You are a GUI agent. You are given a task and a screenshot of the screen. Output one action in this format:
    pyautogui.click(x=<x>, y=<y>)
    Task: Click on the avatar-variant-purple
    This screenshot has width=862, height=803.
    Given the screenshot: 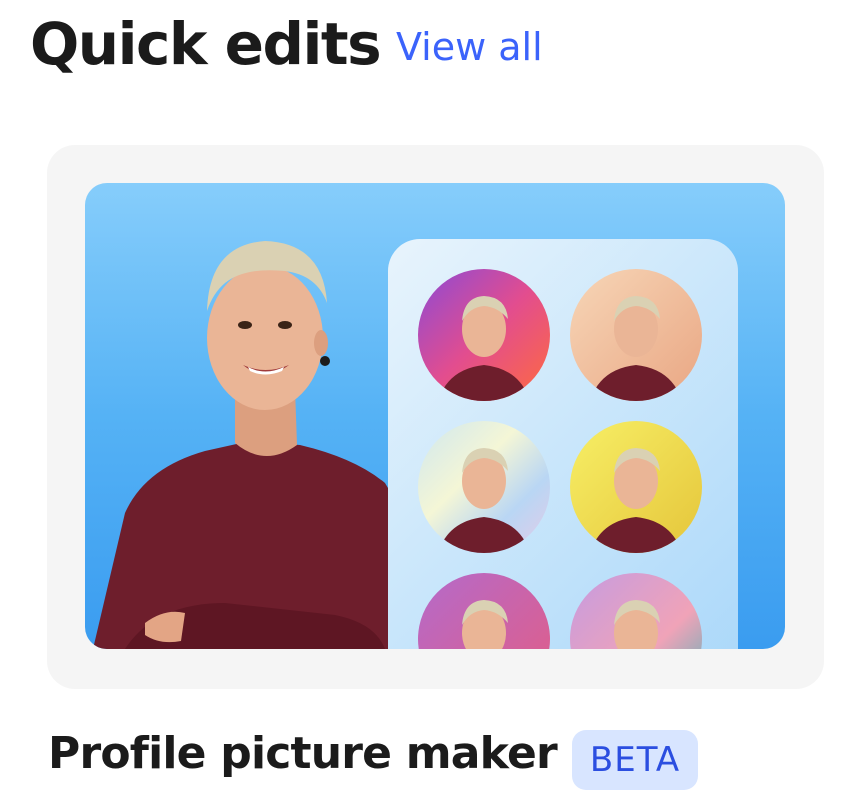 What is the action you would take?
    pyautogui.click(x=484, y=335)
    